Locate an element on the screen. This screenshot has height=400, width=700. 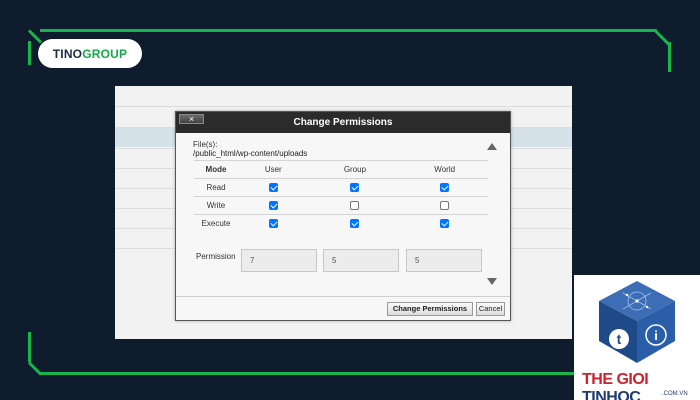
read-group-checkbox is located at coordinates (355, 188).